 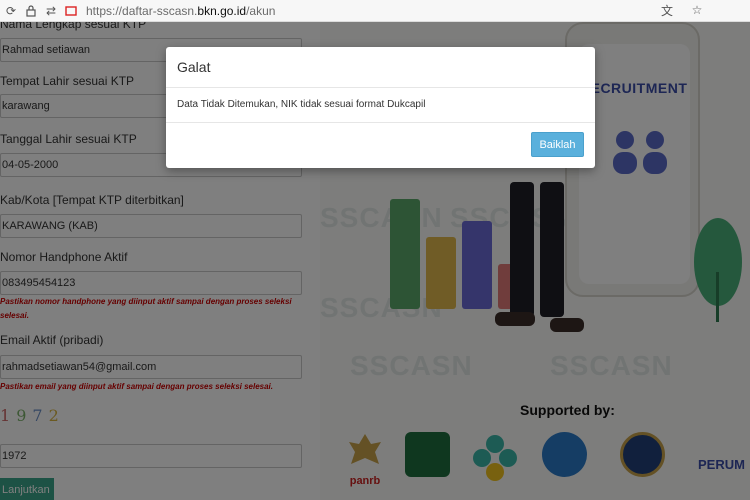 What do you see at coordinates (667, 10) in the screenshot?
I see `translate-icon: 文` at bounding box center [667, 10].